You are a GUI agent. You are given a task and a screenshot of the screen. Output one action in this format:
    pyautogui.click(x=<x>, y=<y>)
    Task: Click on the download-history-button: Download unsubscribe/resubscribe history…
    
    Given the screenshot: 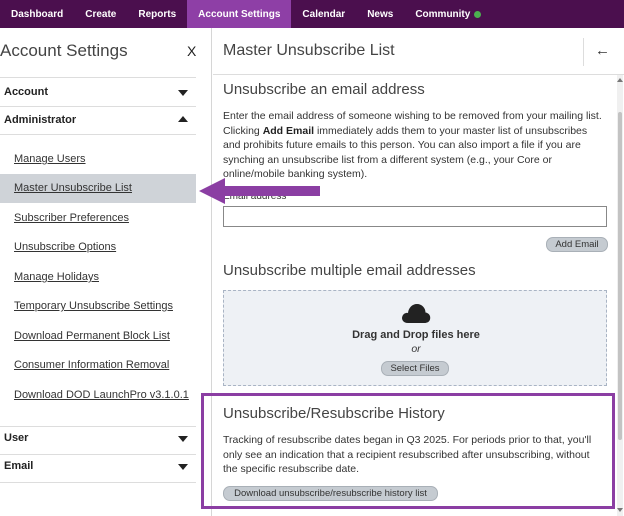 What is the action you would take?
    pyautogui.click(x=330, y=493)
    